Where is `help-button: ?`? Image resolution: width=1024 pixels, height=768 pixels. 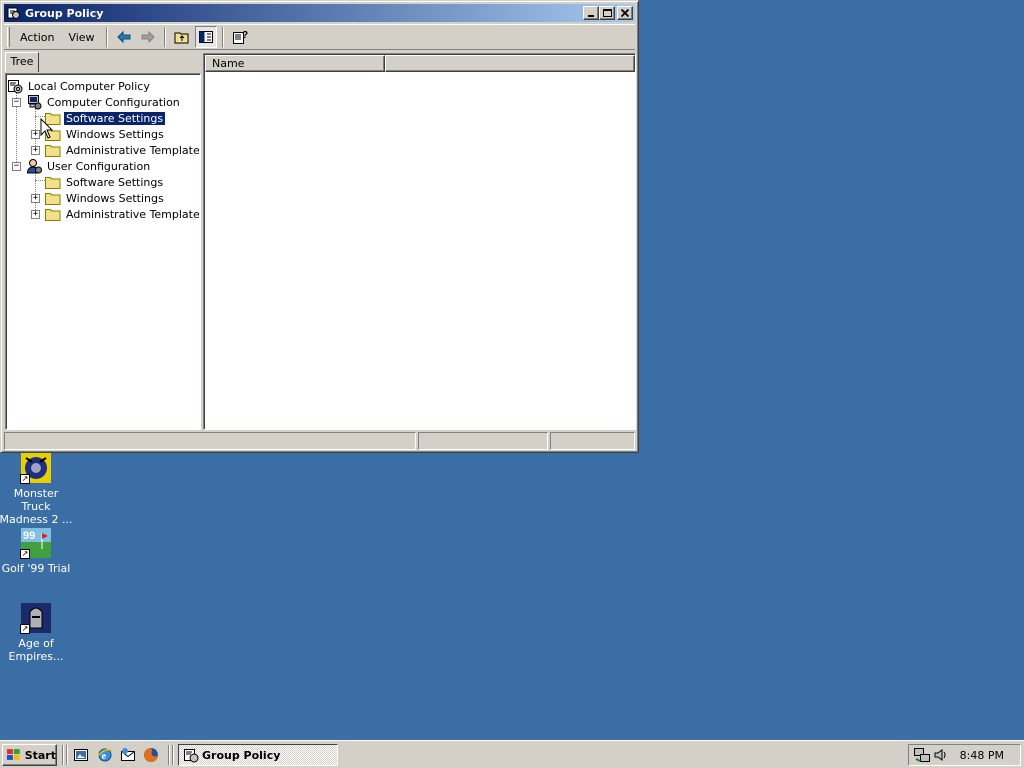
help-button: ? is located at coordinates (240, 37).